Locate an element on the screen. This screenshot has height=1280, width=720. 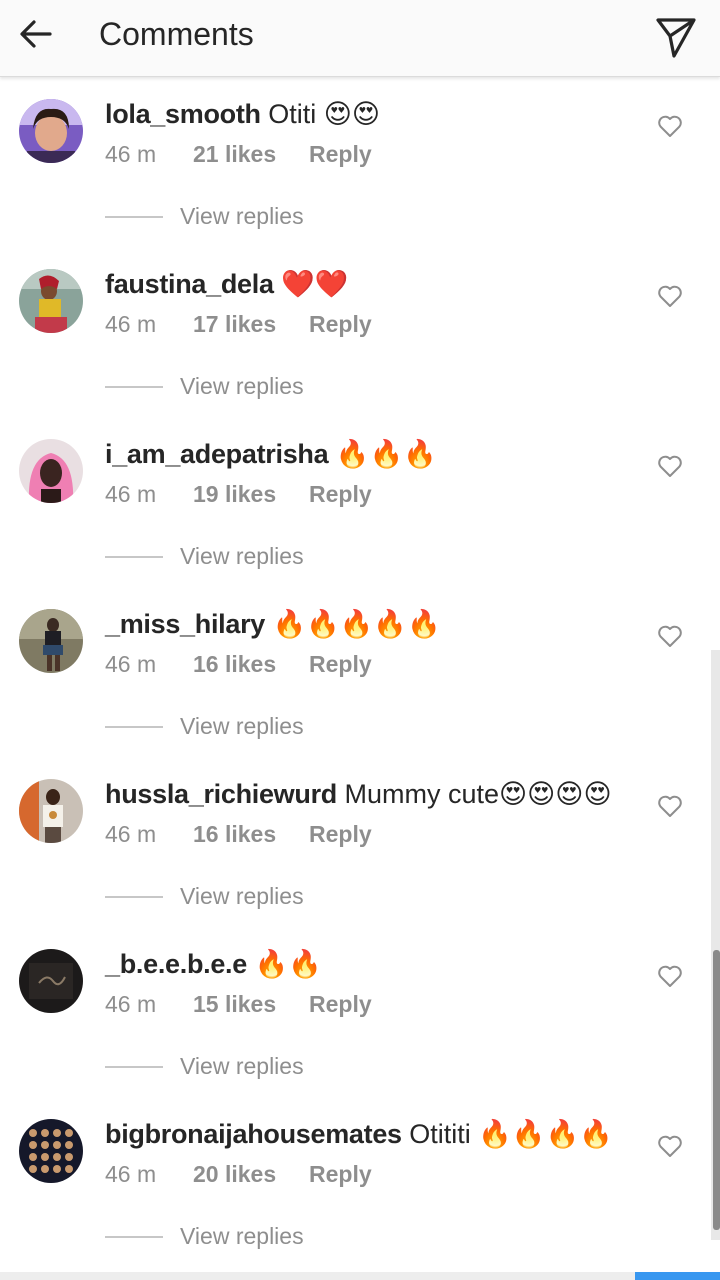
comment-text: 🔥🔥🔥🔥🔥 is located at coordinates (353, 624).